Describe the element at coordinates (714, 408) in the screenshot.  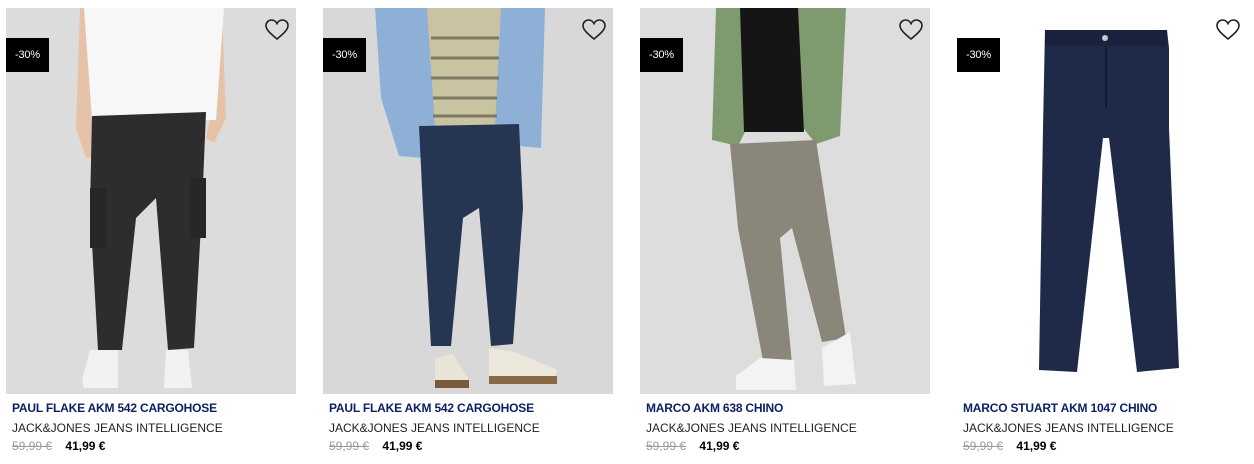
I see `product-name: MARCO AKM 638 CHINO` at that location.